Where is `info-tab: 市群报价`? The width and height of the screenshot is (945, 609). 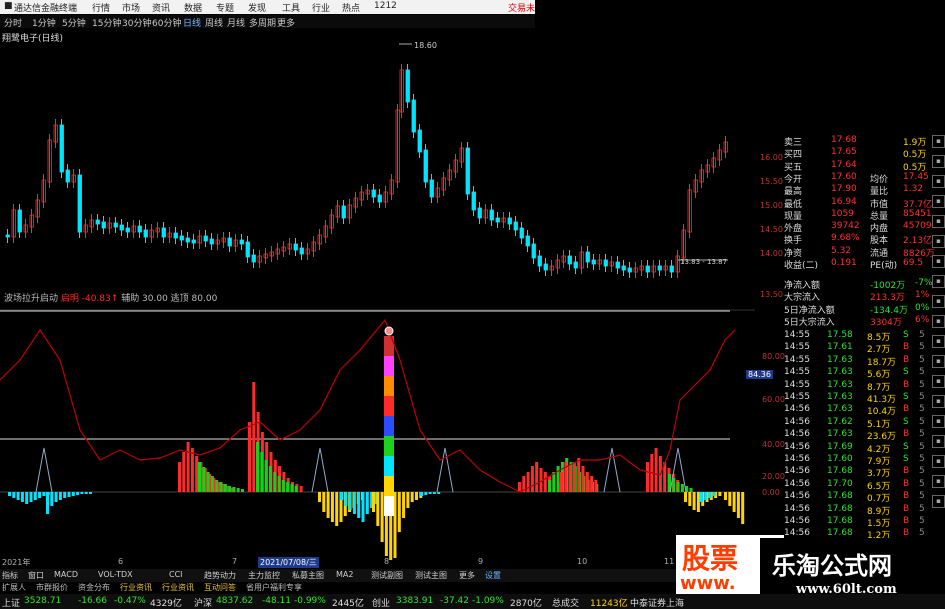 info-tab: 市群报价 is located at coordinates (52, 587).